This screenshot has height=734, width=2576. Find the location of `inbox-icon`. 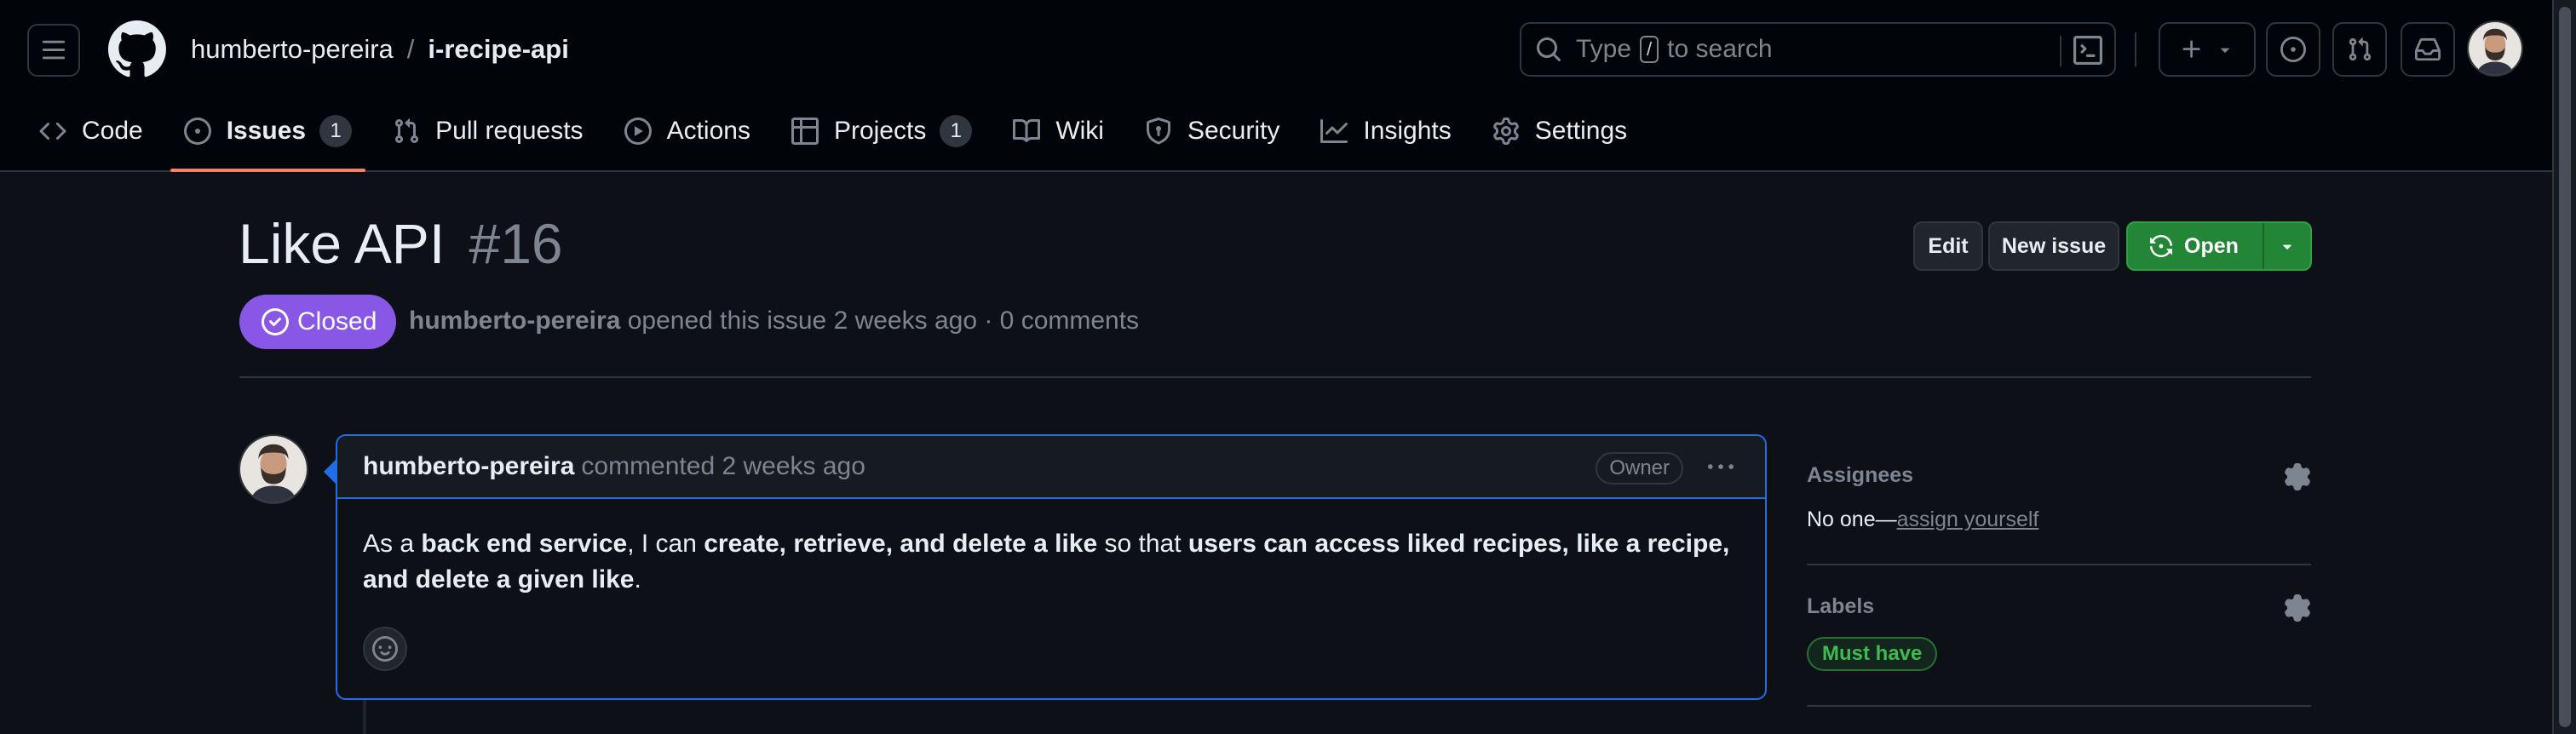

inbox-icon is located at coordinates (2428, 49).